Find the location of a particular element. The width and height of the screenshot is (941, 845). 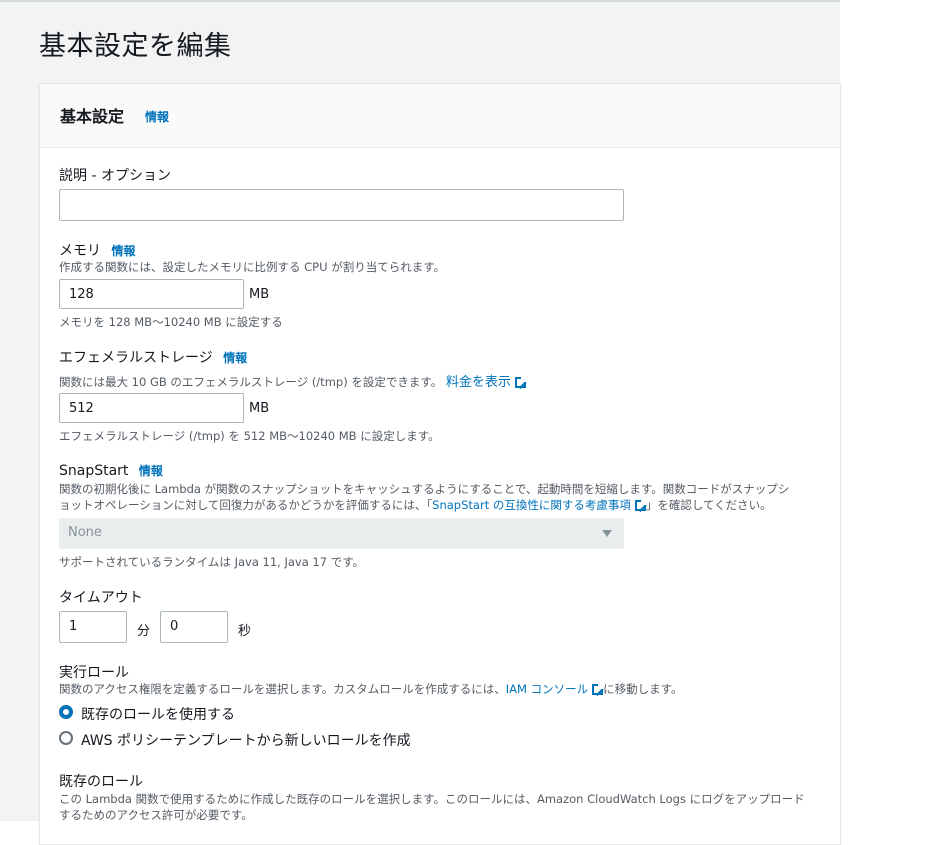

snapstart-desc-pre: ョットオペレーションに対して回復力があるかどうかを評価するには、「 is located at coordinates (246, 505).